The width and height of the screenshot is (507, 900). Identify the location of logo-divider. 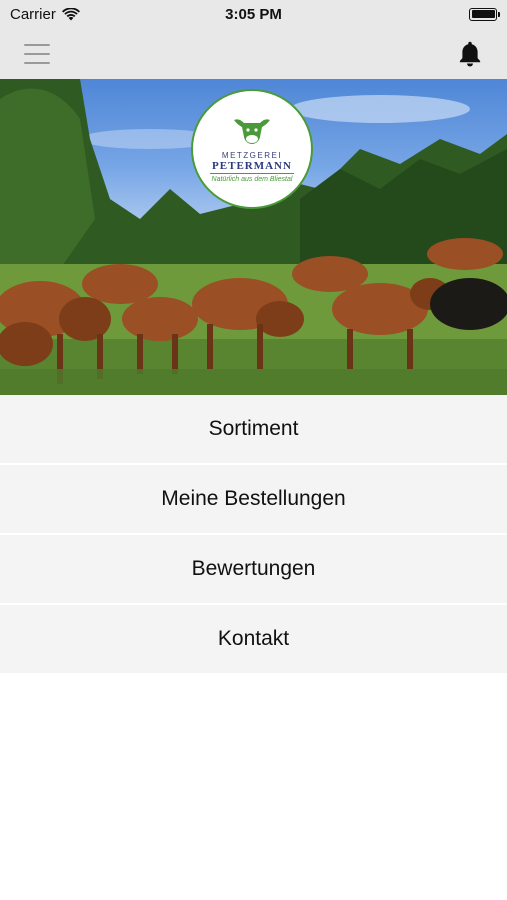
(252, 173).